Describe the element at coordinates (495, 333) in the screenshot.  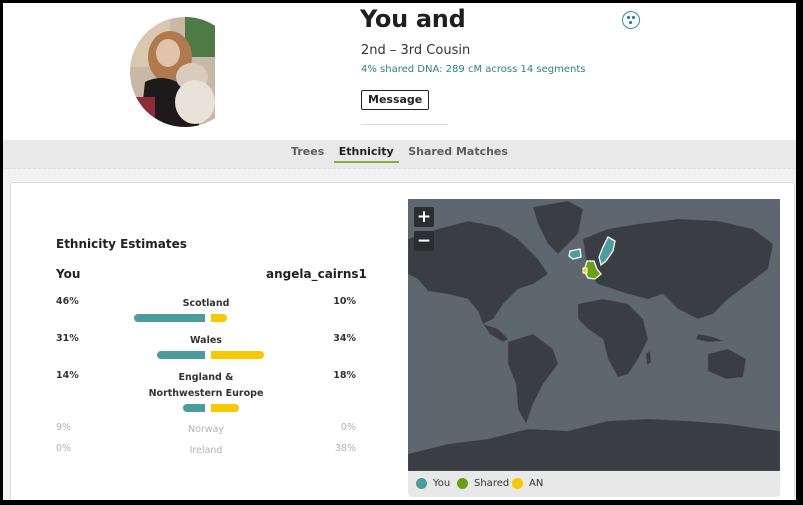
I see `central-america` at that location.